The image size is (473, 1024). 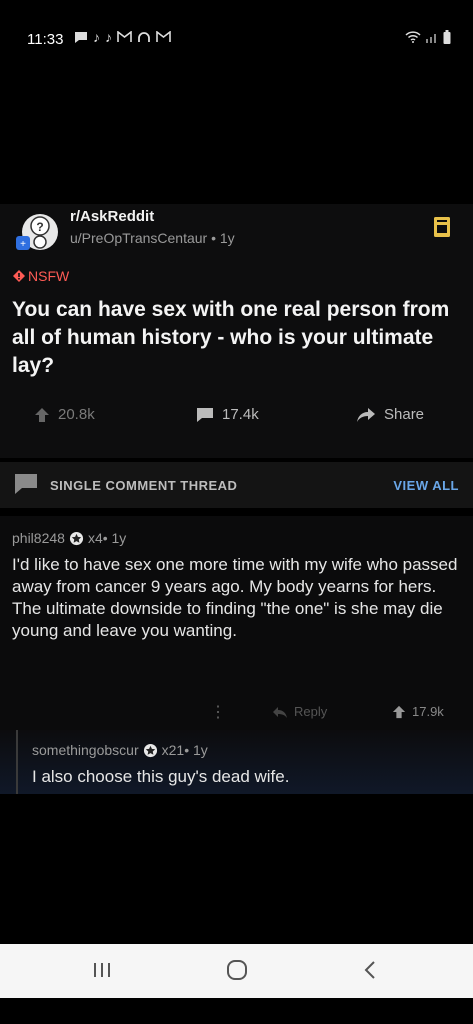 What do you see at coordinates (144, 36) in the screenshot?
I see `headset-icon` at bounding box center [144, 36].